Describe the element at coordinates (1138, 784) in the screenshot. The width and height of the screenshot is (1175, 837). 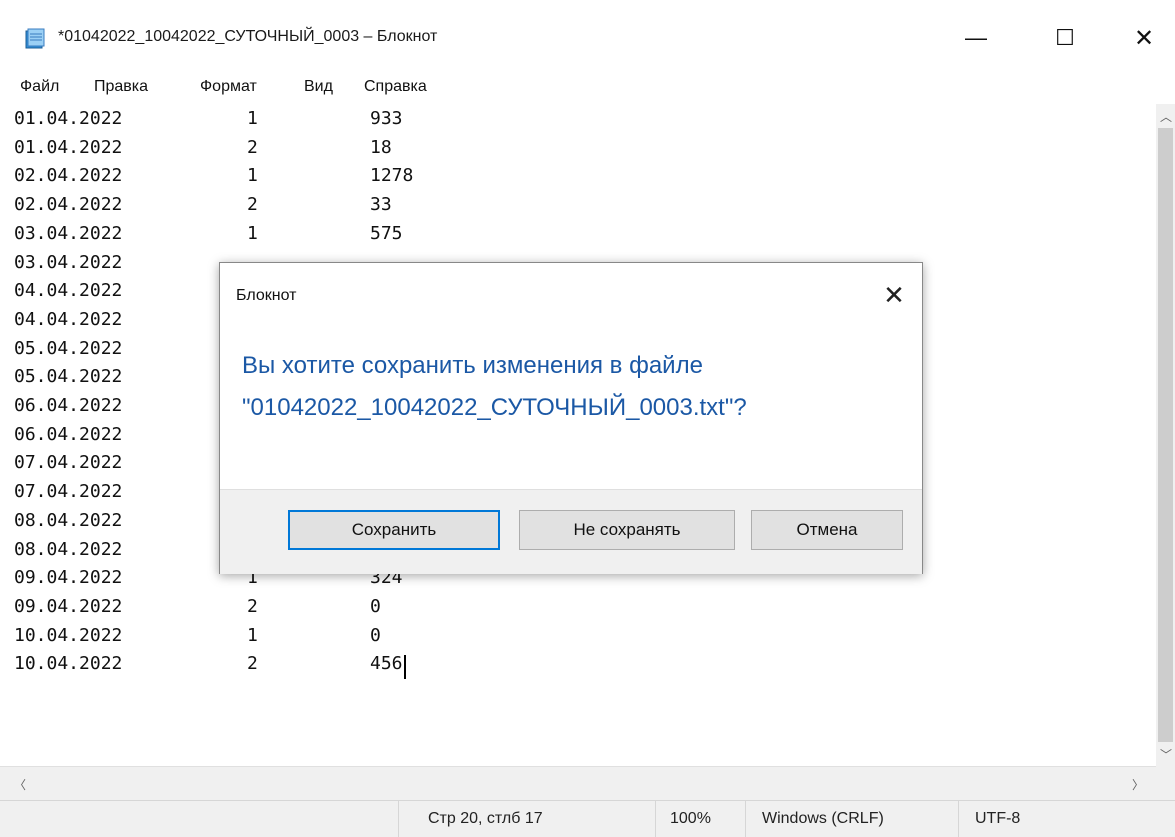
I see `scroll-right-icon: 〉` at that location.